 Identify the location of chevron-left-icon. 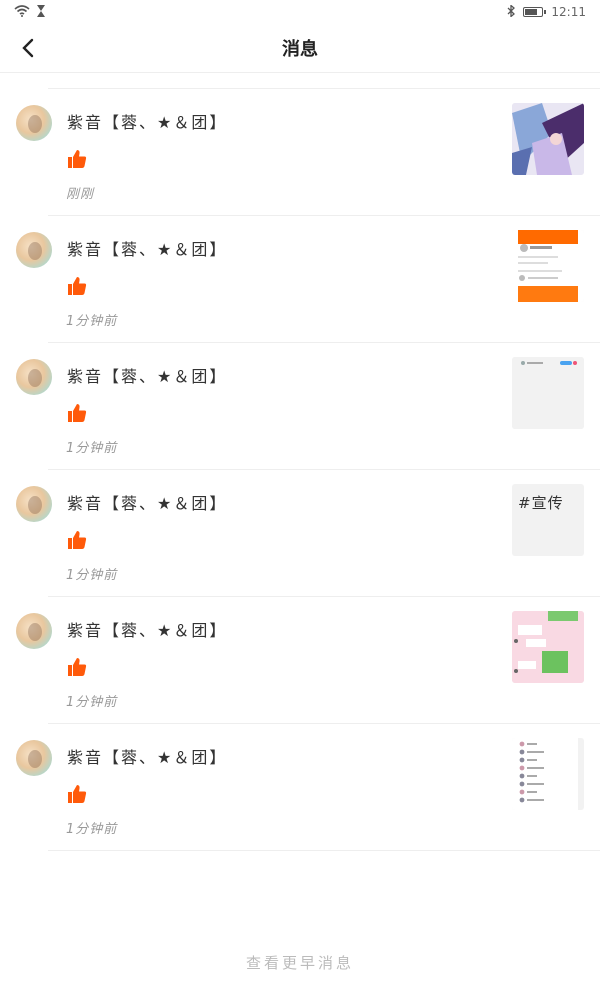
(28, 48).